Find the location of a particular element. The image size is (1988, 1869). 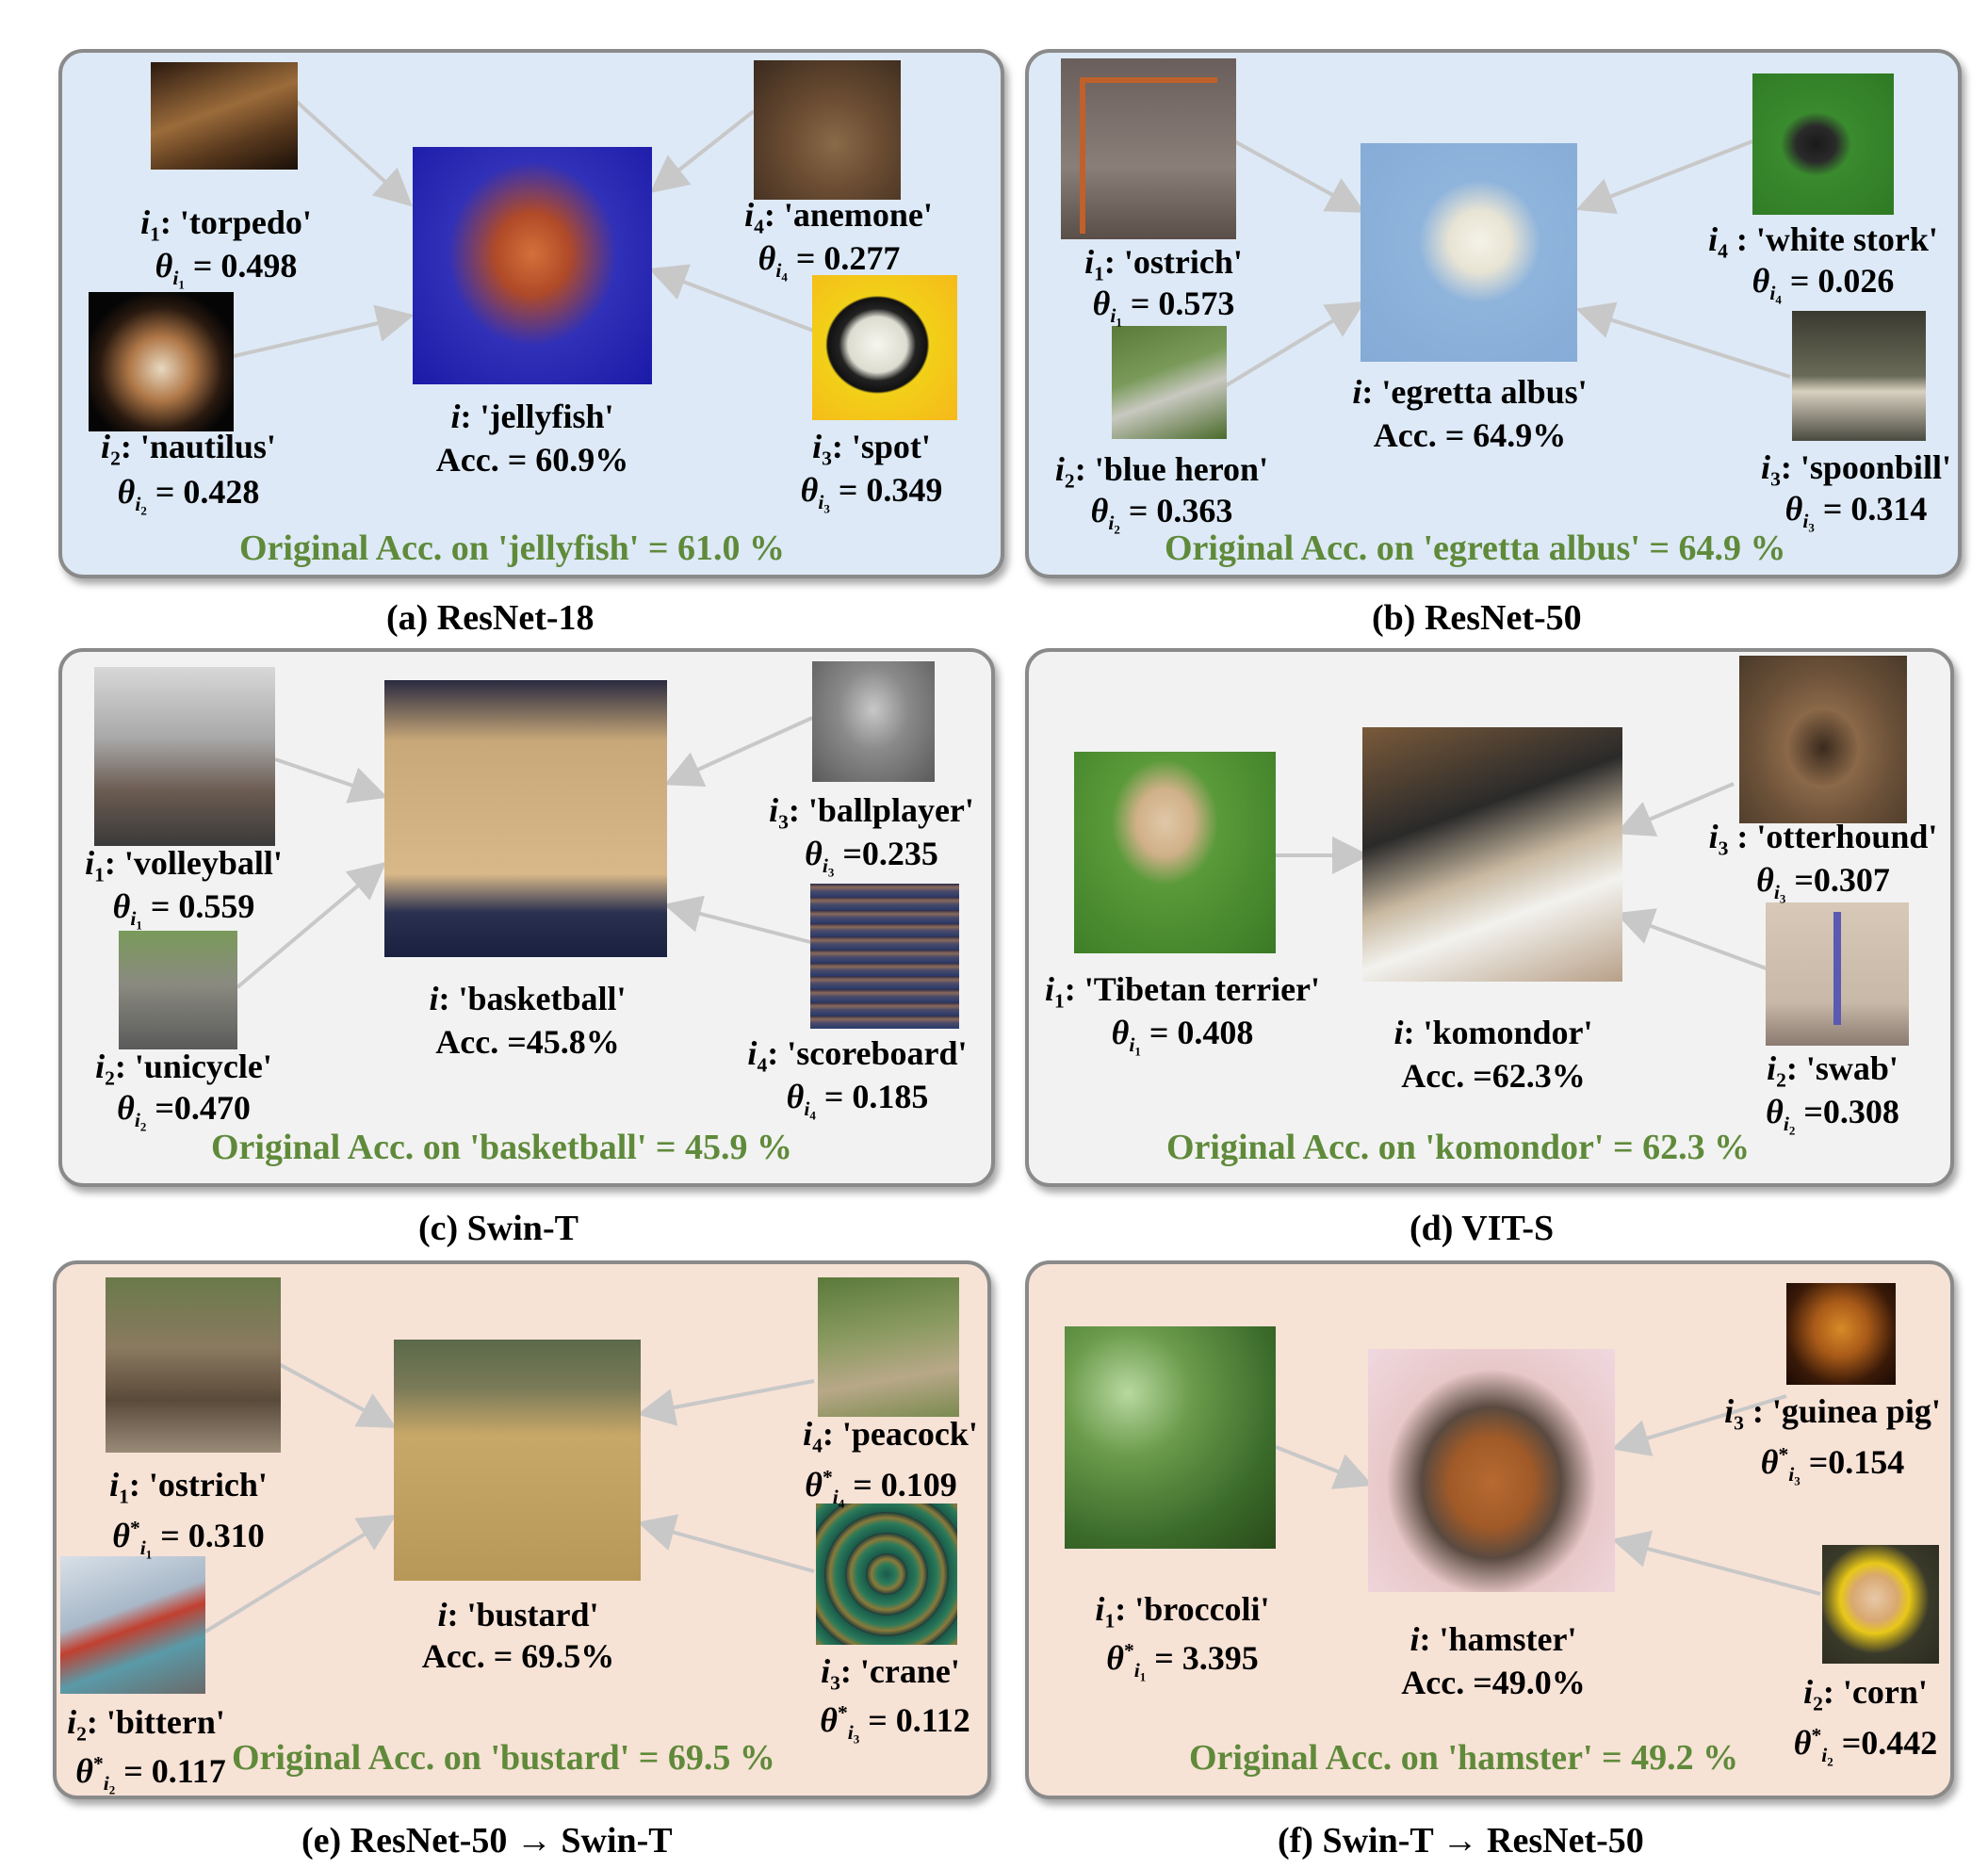

image-ballplayer is located at coordinates (873, 721).